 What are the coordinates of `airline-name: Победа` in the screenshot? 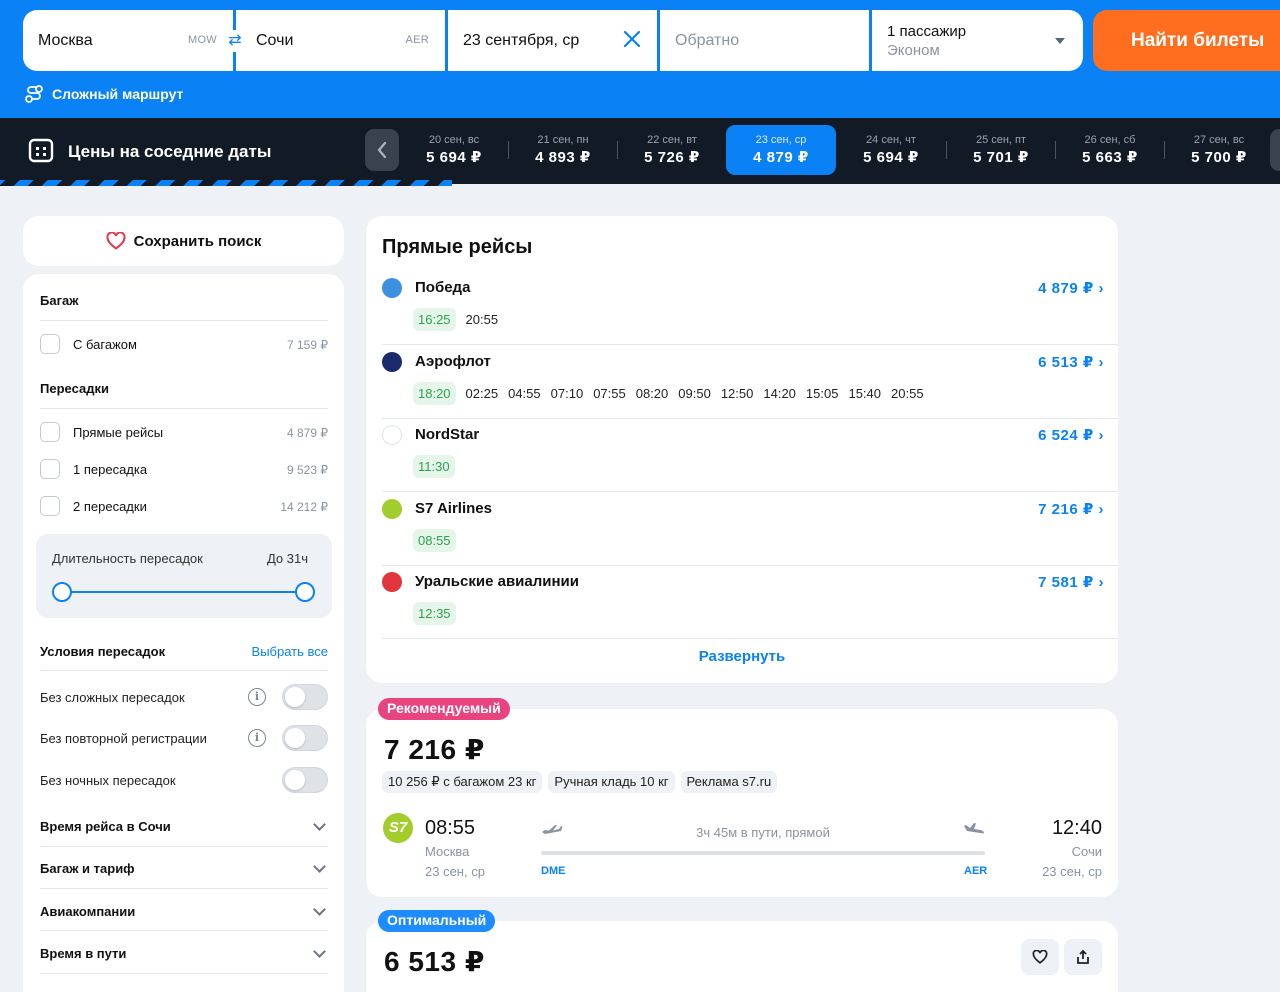 It's located at (443, 287).